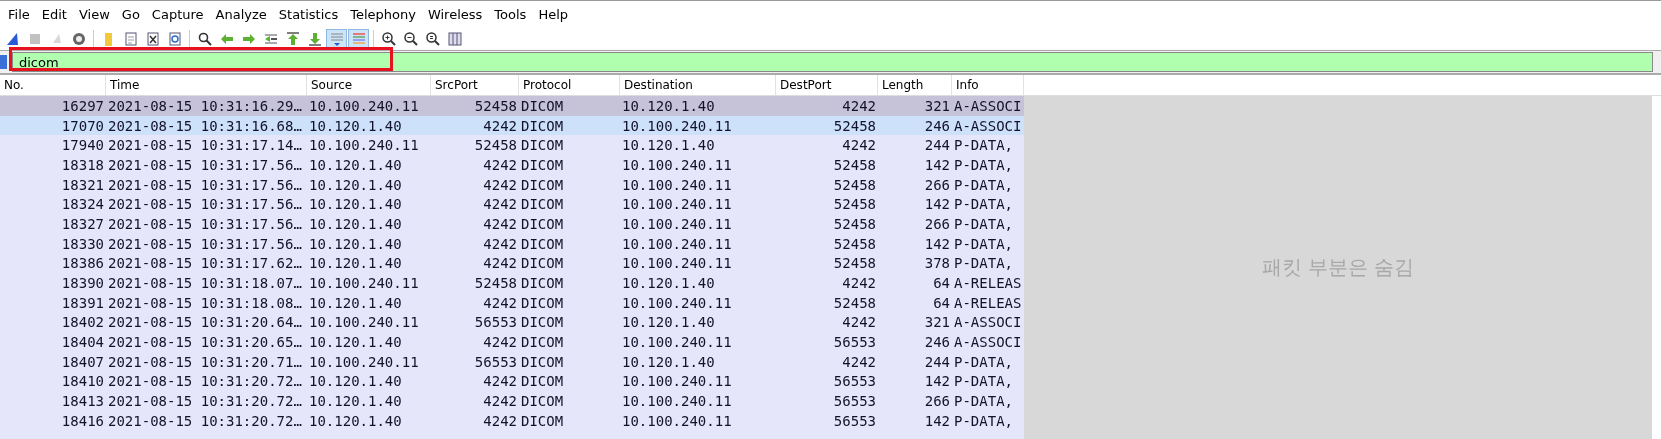 The image size is (1661, 439). I want to click on length-cell-text: 64, so click(941, 283).